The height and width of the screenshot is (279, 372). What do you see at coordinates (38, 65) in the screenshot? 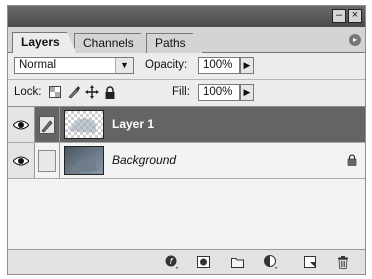
I see `blend-mode-value: Normal` at bounding box center [38, 65].